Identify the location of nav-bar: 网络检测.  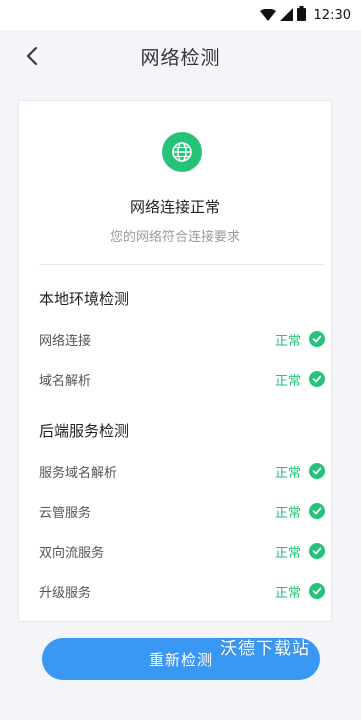
(180, 56).